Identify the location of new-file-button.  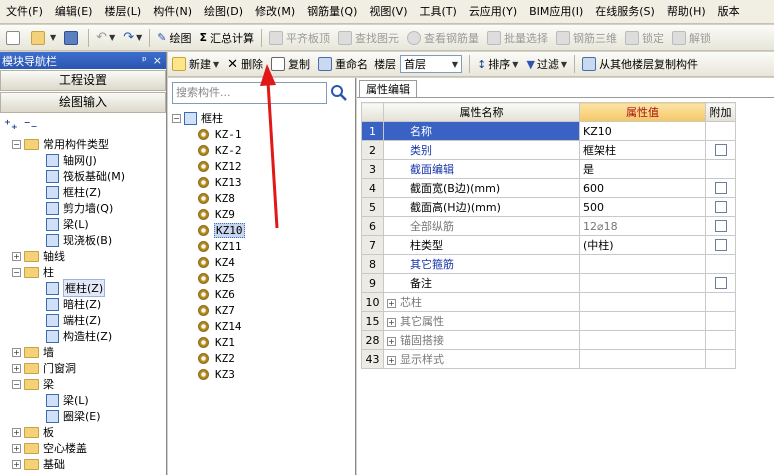
(14, 38).